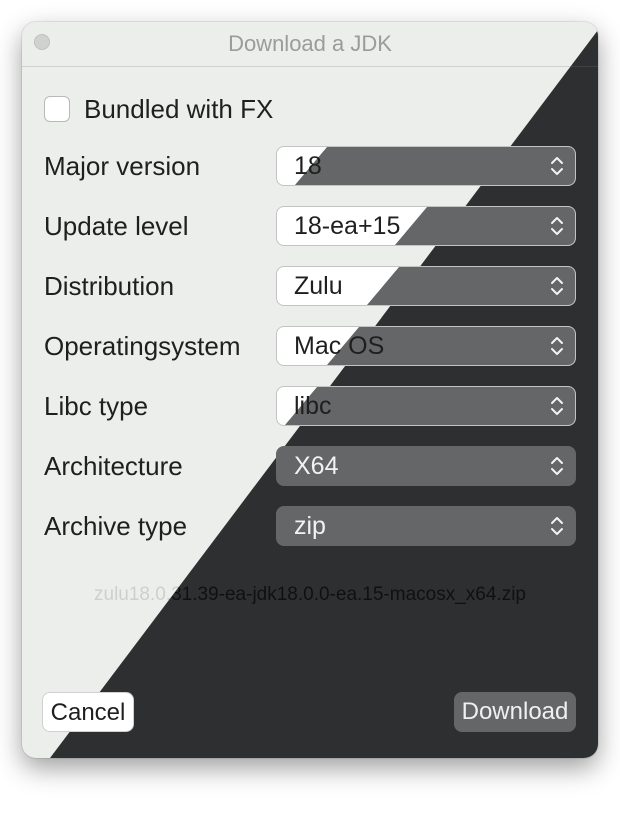 The height and width of the screenshot is (824, 620). Describe the element at coordinates (109, 286) in the screenshot. I see `distribution-label: Distribution` at that location.